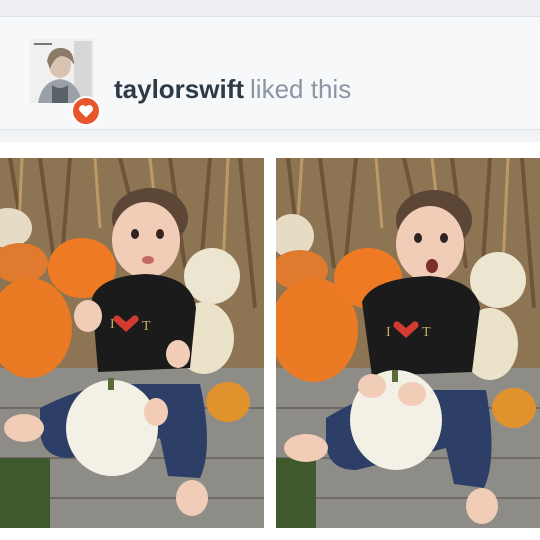 This screenshot has height=540, width=540. What do you see at coordinates (301, 89) in the screenshot?
I see `action-text: liked this` at bounding box center [301, 89].